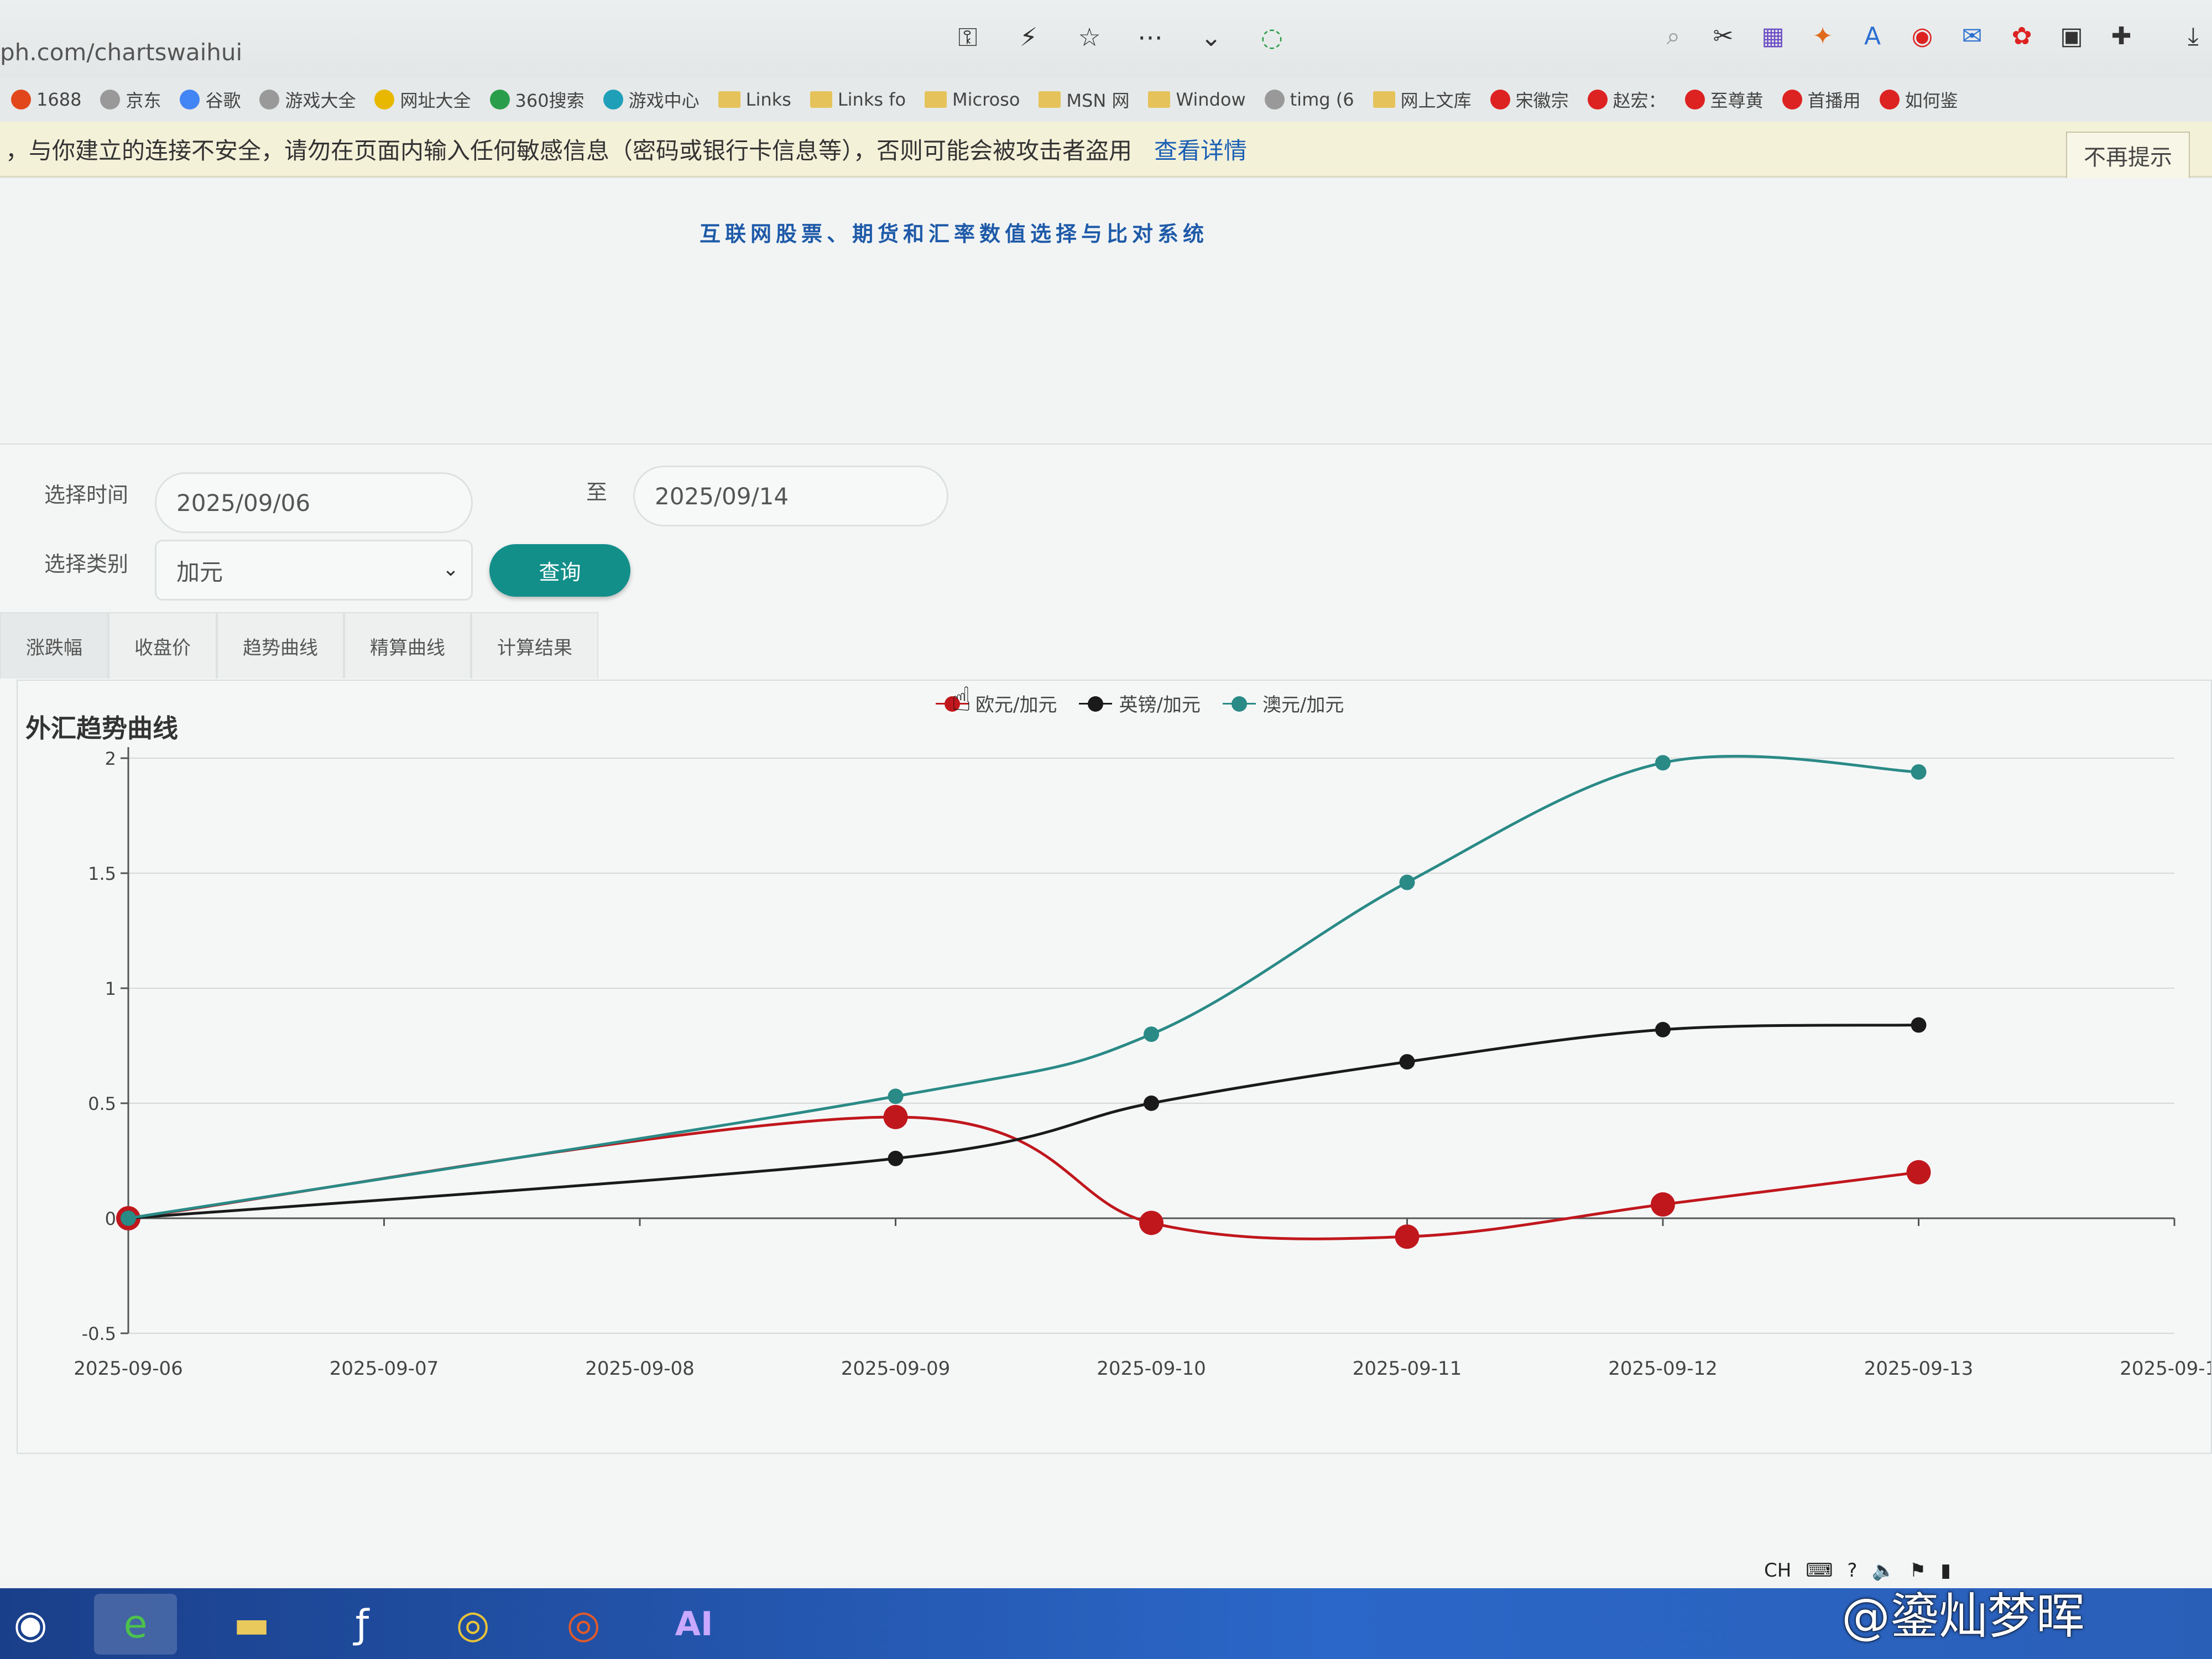  I want to click on search-icon: ⌕, so click(1674, 36).